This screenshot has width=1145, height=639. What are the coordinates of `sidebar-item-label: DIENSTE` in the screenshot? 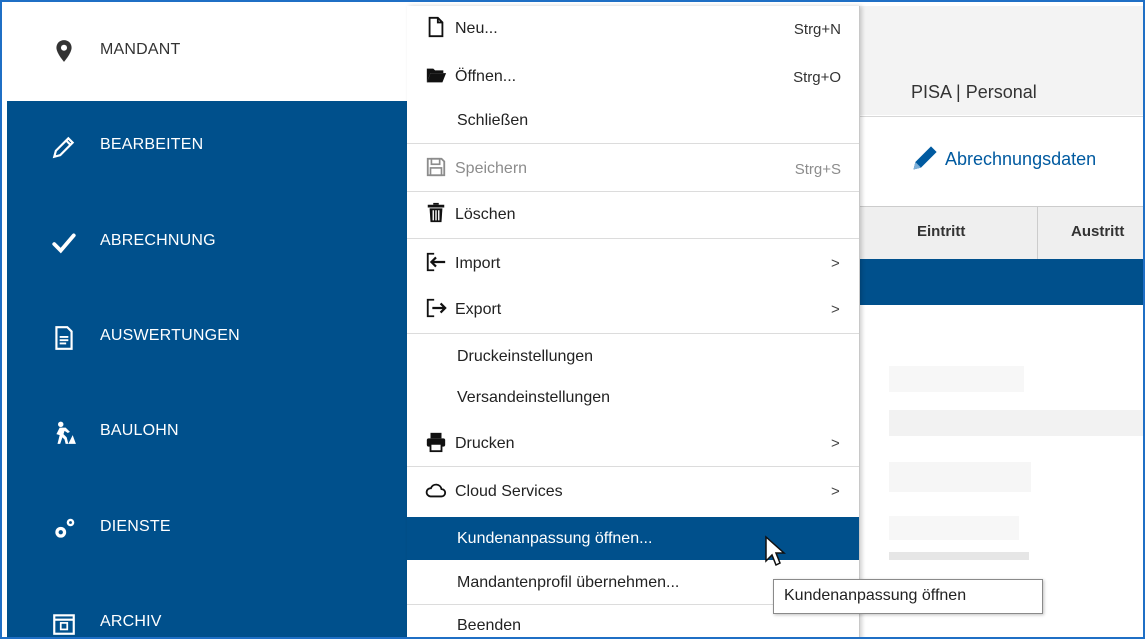 It's located at (135, 526).